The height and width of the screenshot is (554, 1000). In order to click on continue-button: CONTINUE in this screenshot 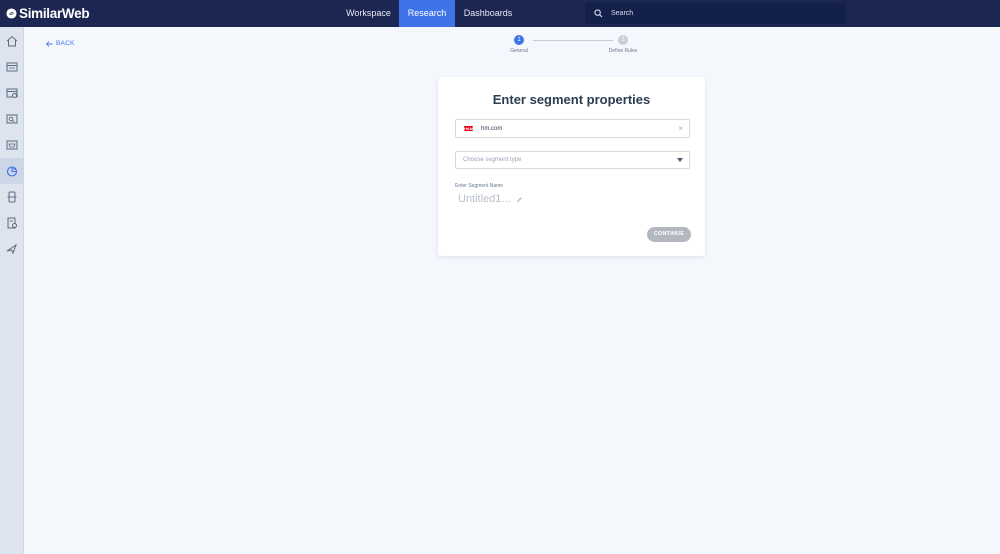, I will do `click(669, 234)`.